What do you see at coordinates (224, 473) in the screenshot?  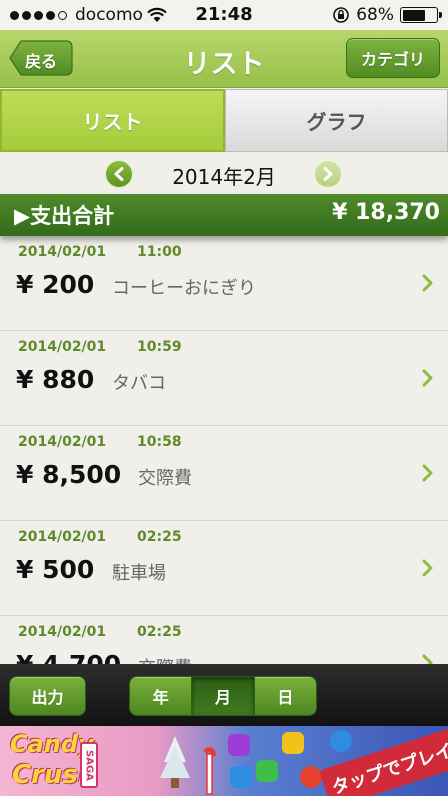 I see `list-item: 2014/02/01 10:58 ¥ 8,500 交際費` at bounding box center [224, 473].